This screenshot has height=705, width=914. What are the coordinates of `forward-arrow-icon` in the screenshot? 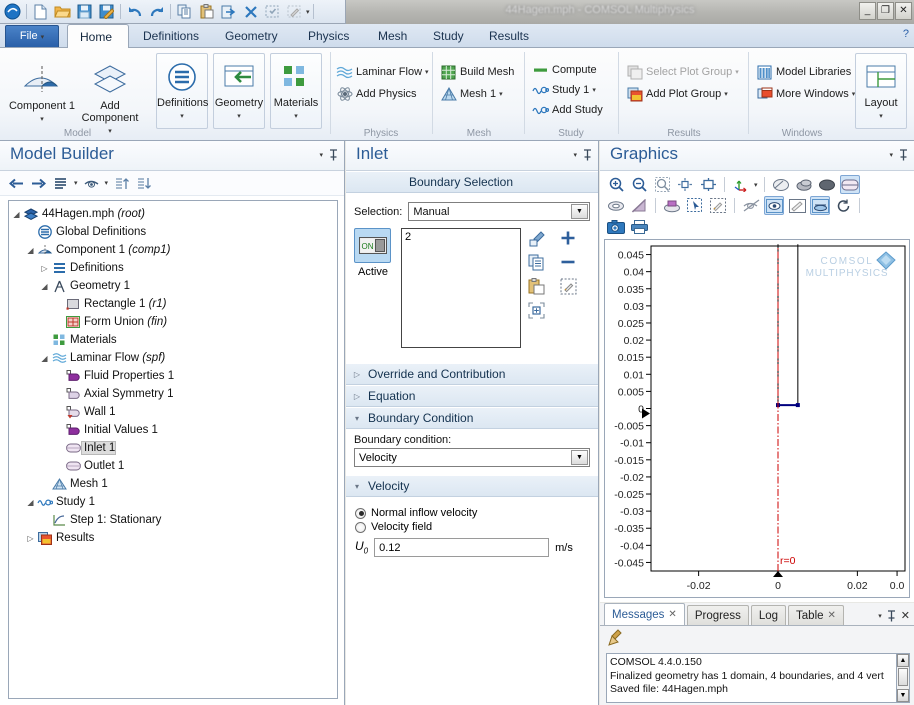 It's located at (38, 183).